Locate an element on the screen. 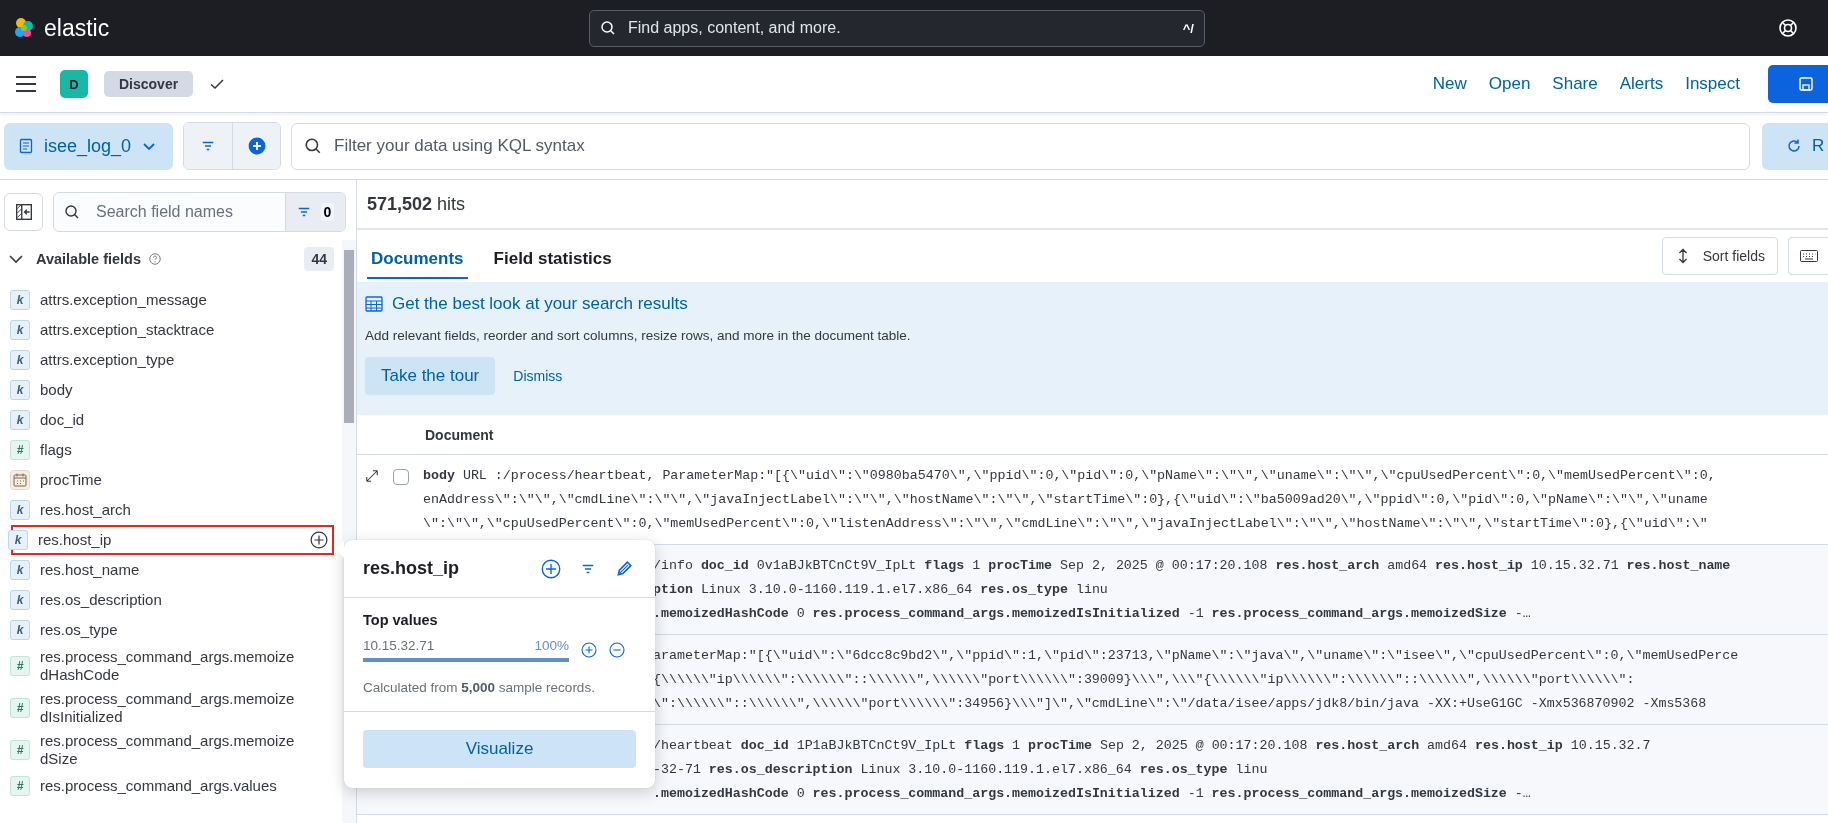  text-input: Find apps, content, and more. is located at coordinates (899, 28).